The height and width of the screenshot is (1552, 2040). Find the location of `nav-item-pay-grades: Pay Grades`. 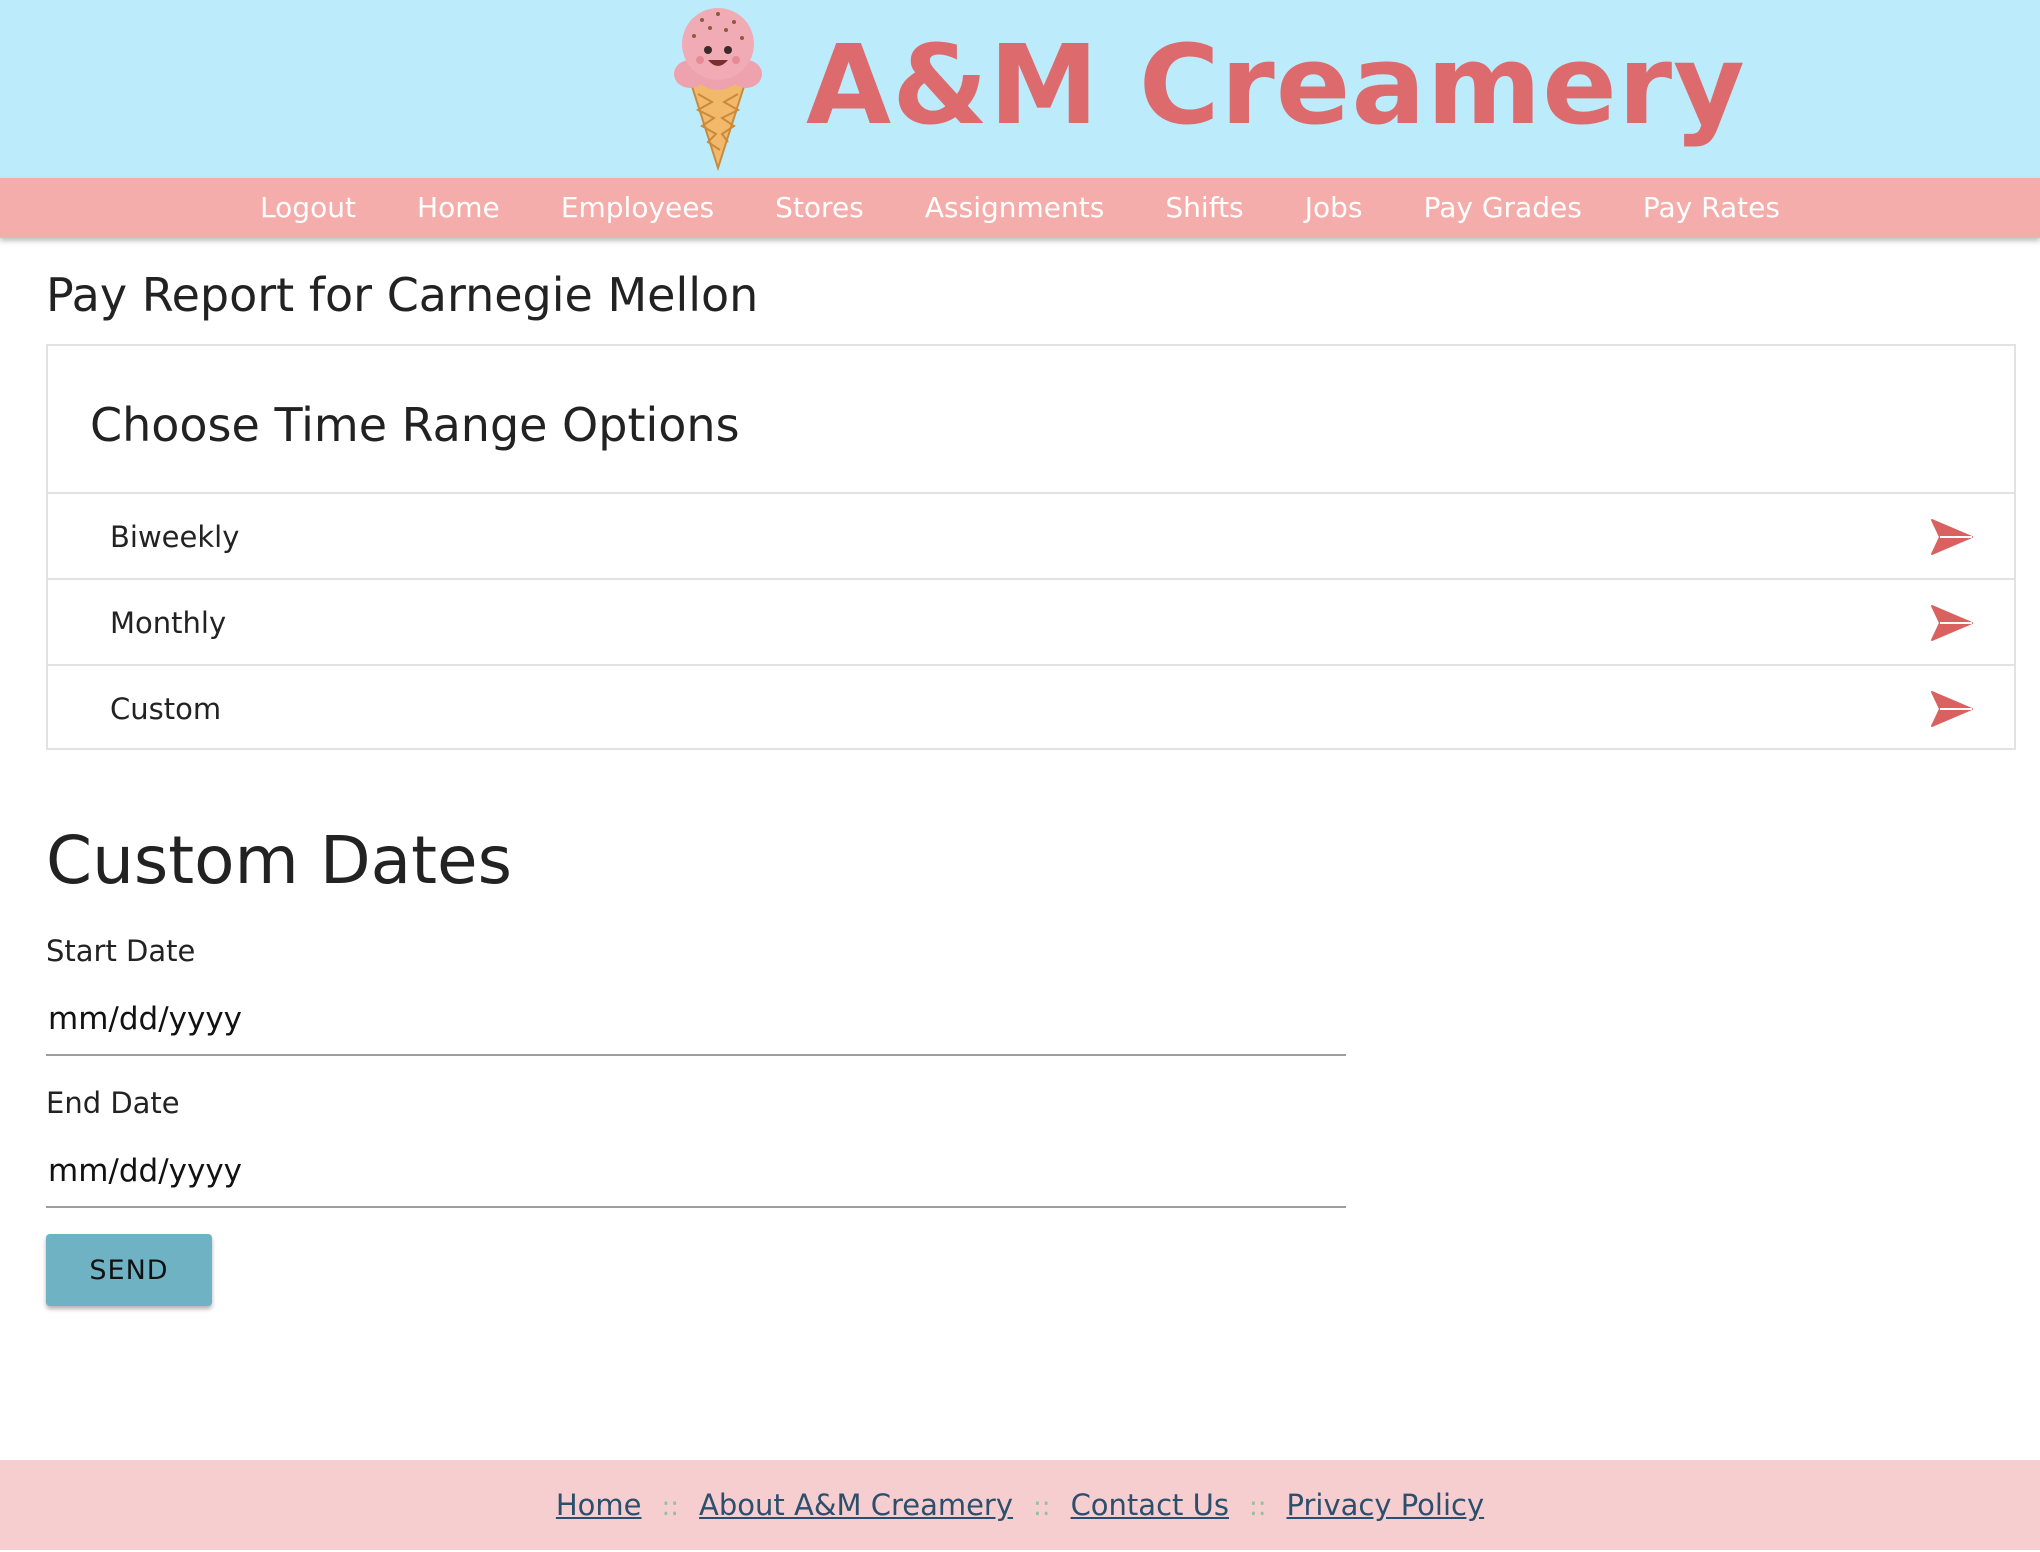

nav-item-pay-grades: Pay Grades is located at coordinates (1503, 208).